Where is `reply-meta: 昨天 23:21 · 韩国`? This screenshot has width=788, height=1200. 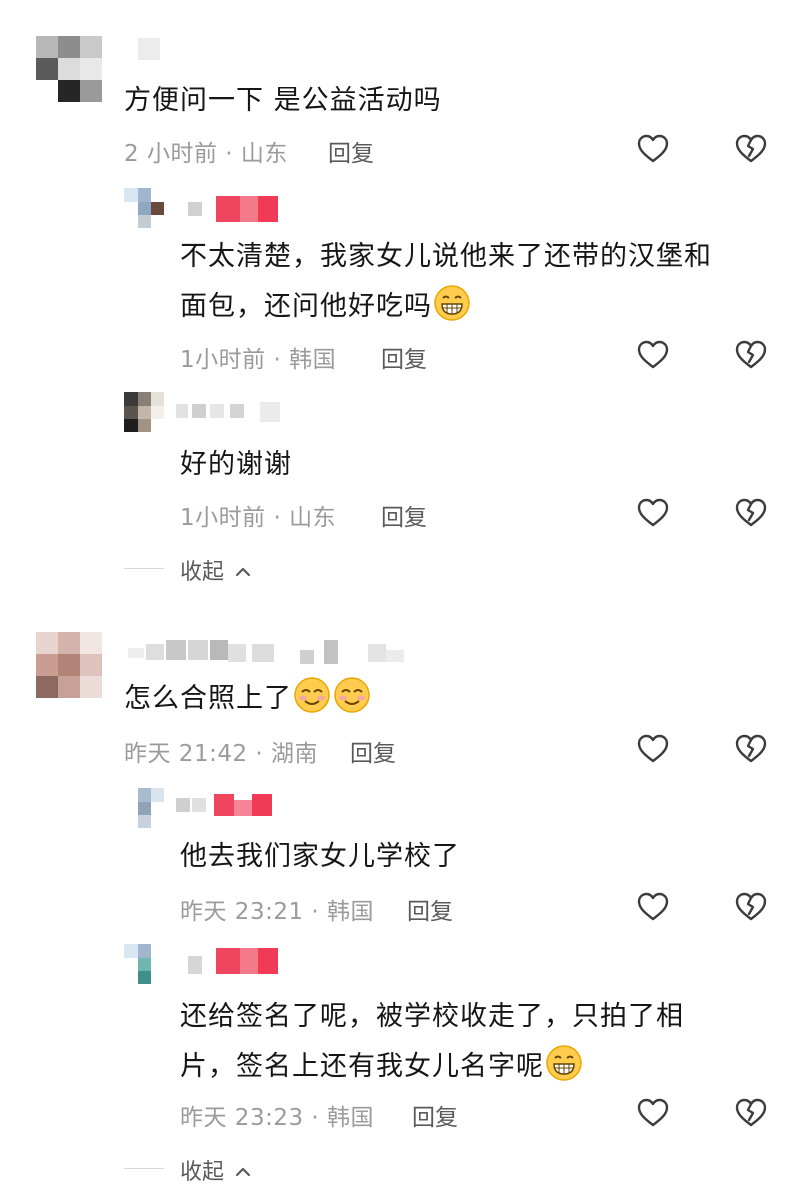 reply-meta: 昨天 23:21 · 韩国 is located at coordinates (277, 912).